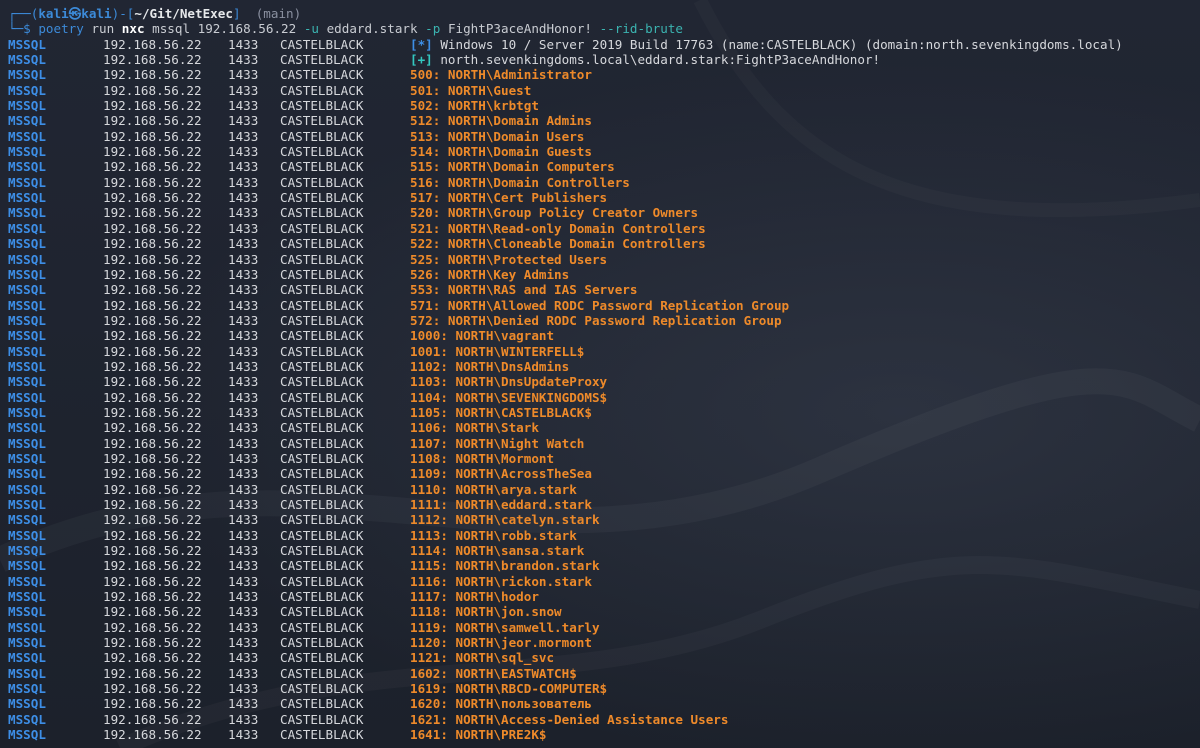 The height and width of the screenshot is (748, 1200). What do you see at coordinates (501, 121) in the screenshot?
I see `rid-entry: 512: NORTH\Domain Admins` at bounding box center [501, 121].